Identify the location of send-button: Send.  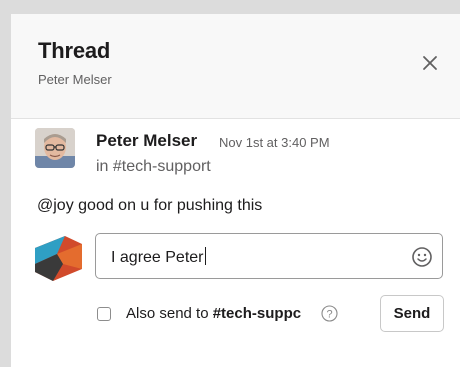
(412, 313).